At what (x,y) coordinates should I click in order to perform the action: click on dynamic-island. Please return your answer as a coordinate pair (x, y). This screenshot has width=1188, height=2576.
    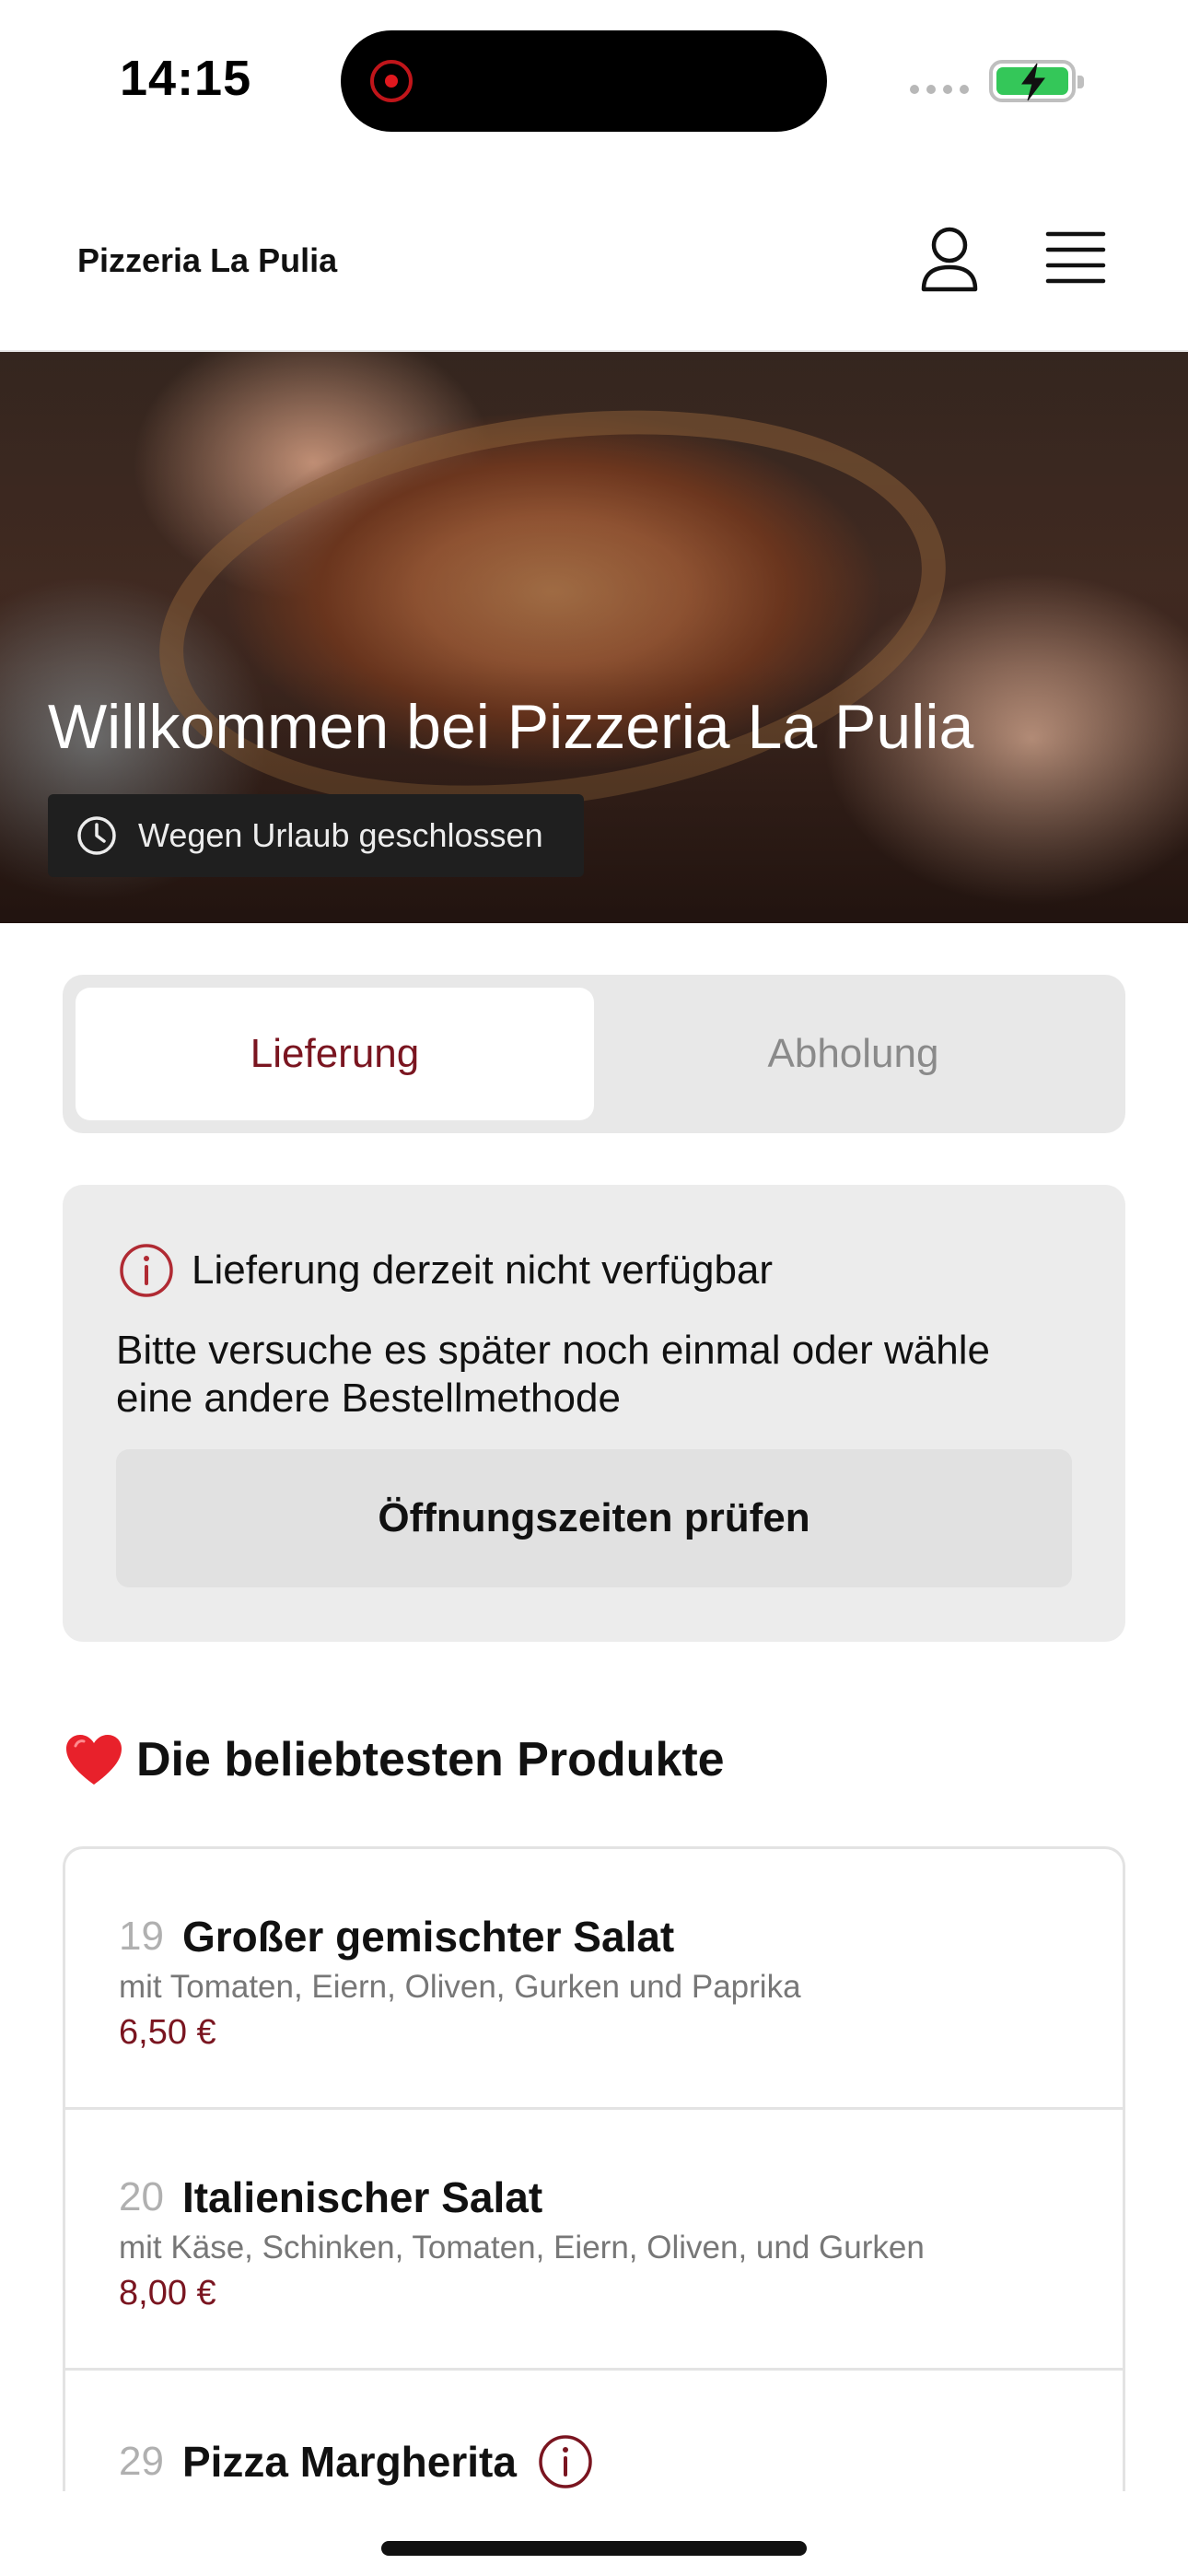
    Looking at the image, I should click on (584, 81).